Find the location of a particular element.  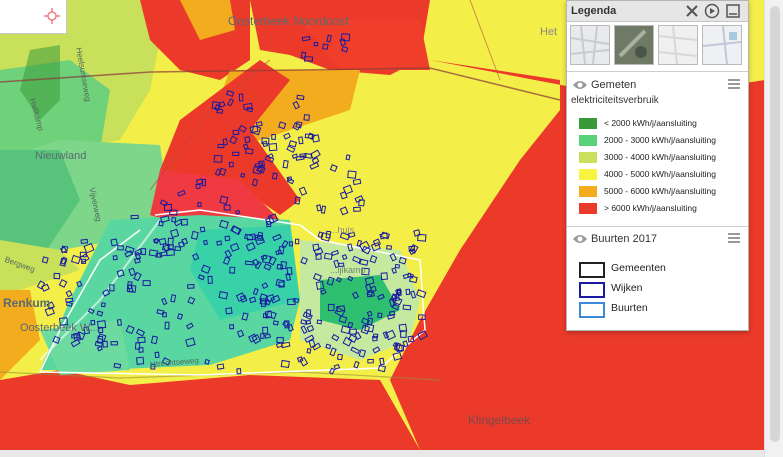

close-icon is located at coordinates (692, 11).